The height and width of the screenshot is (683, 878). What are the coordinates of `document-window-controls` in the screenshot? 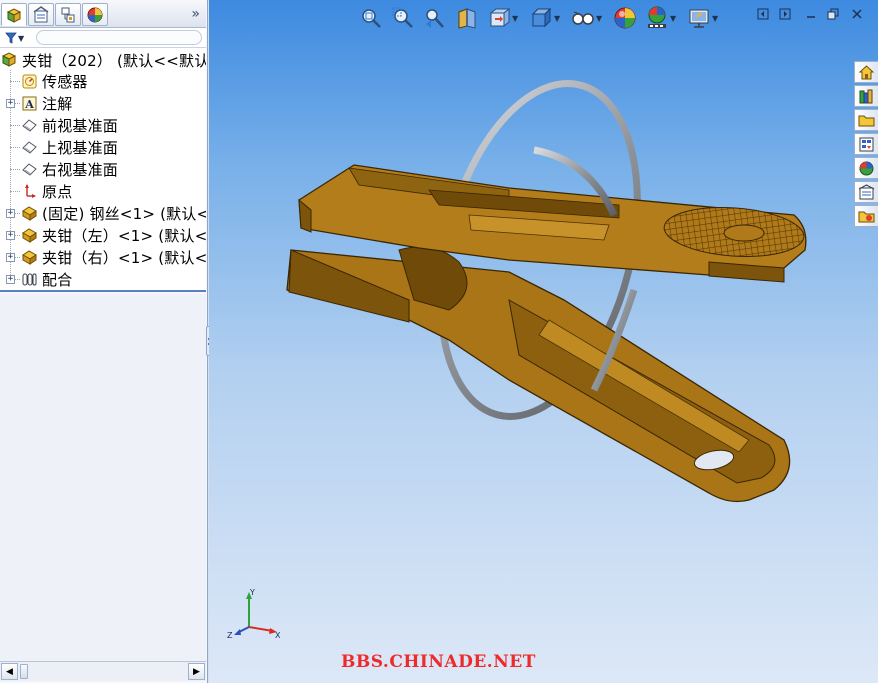 It's located at (812, 14).